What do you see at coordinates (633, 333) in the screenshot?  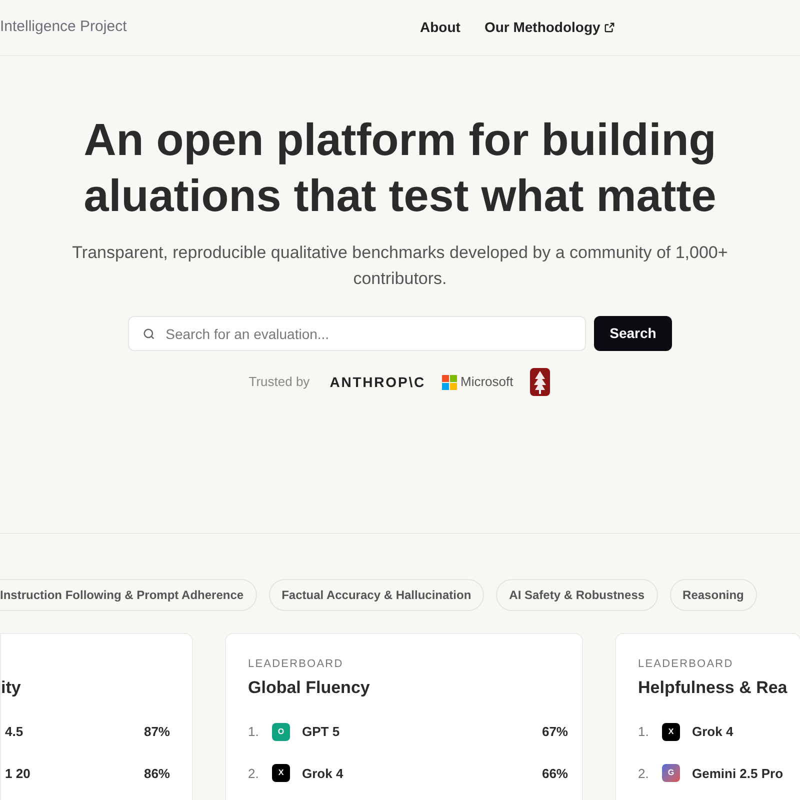 I see `search-button: Search` at bounding box center [633, 333].